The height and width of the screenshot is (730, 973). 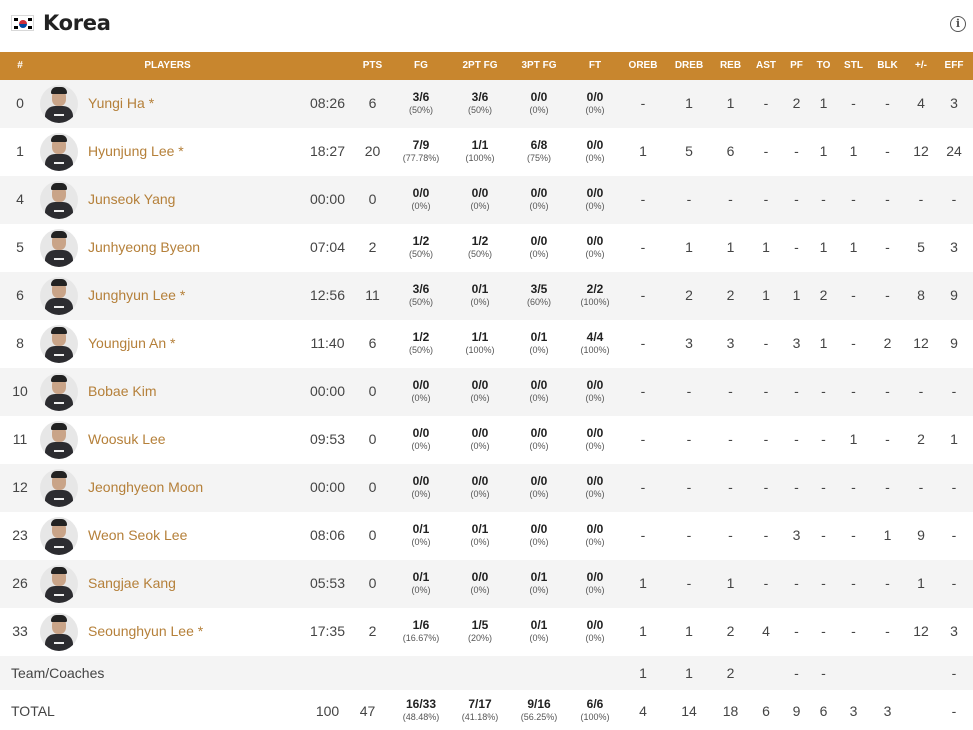 I want to click on eff: 1, so click(x=954, y=439).